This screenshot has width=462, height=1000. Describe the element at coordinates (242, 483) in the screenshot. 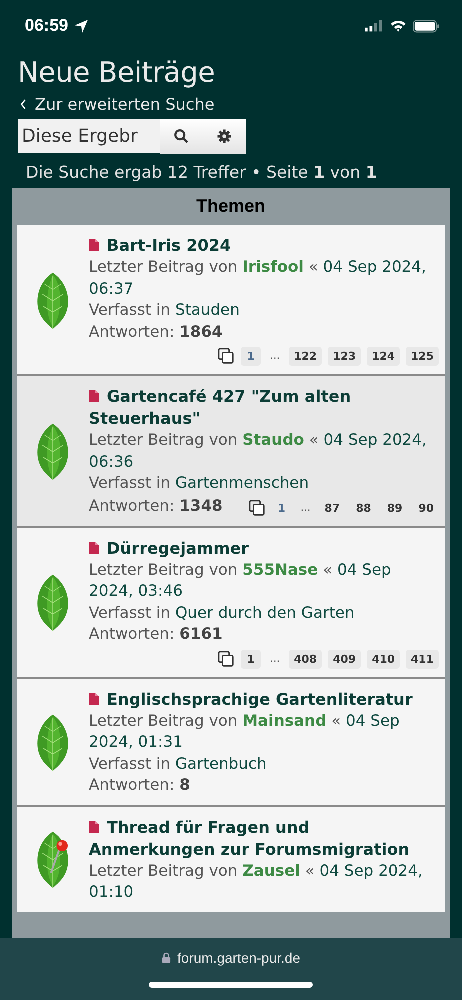

I see `forum-link: Gartenmenschen` at that location.